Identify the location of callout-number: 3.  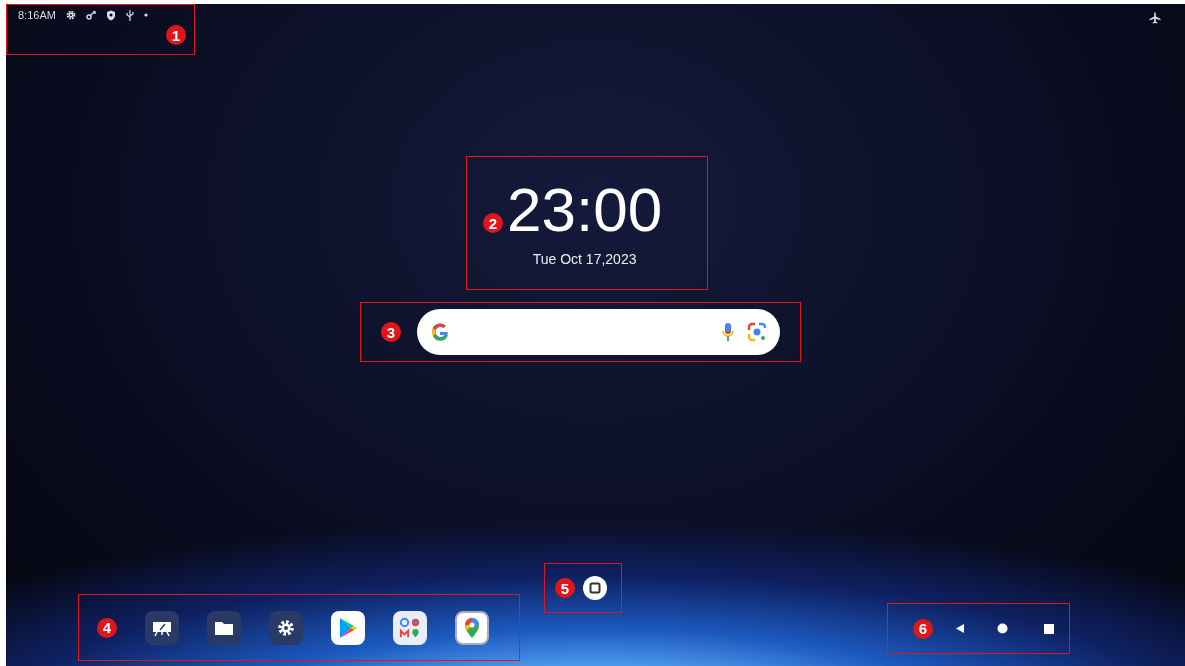
(391, 332).